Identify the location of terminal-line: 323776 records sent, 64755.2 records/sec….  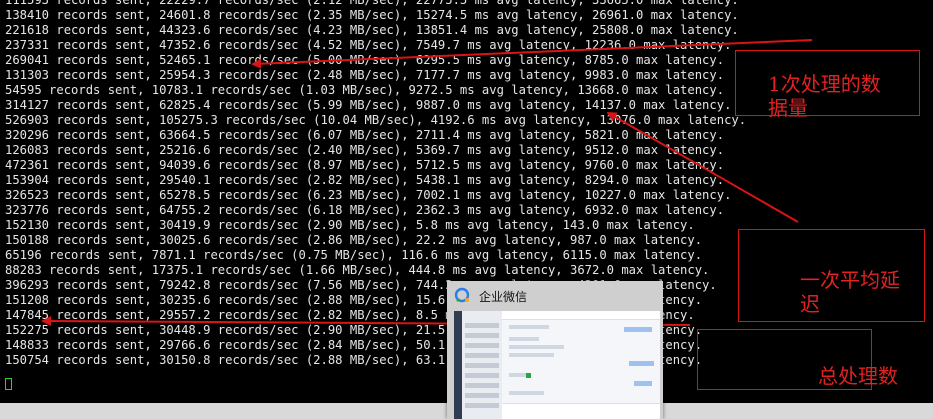
(365, 210).